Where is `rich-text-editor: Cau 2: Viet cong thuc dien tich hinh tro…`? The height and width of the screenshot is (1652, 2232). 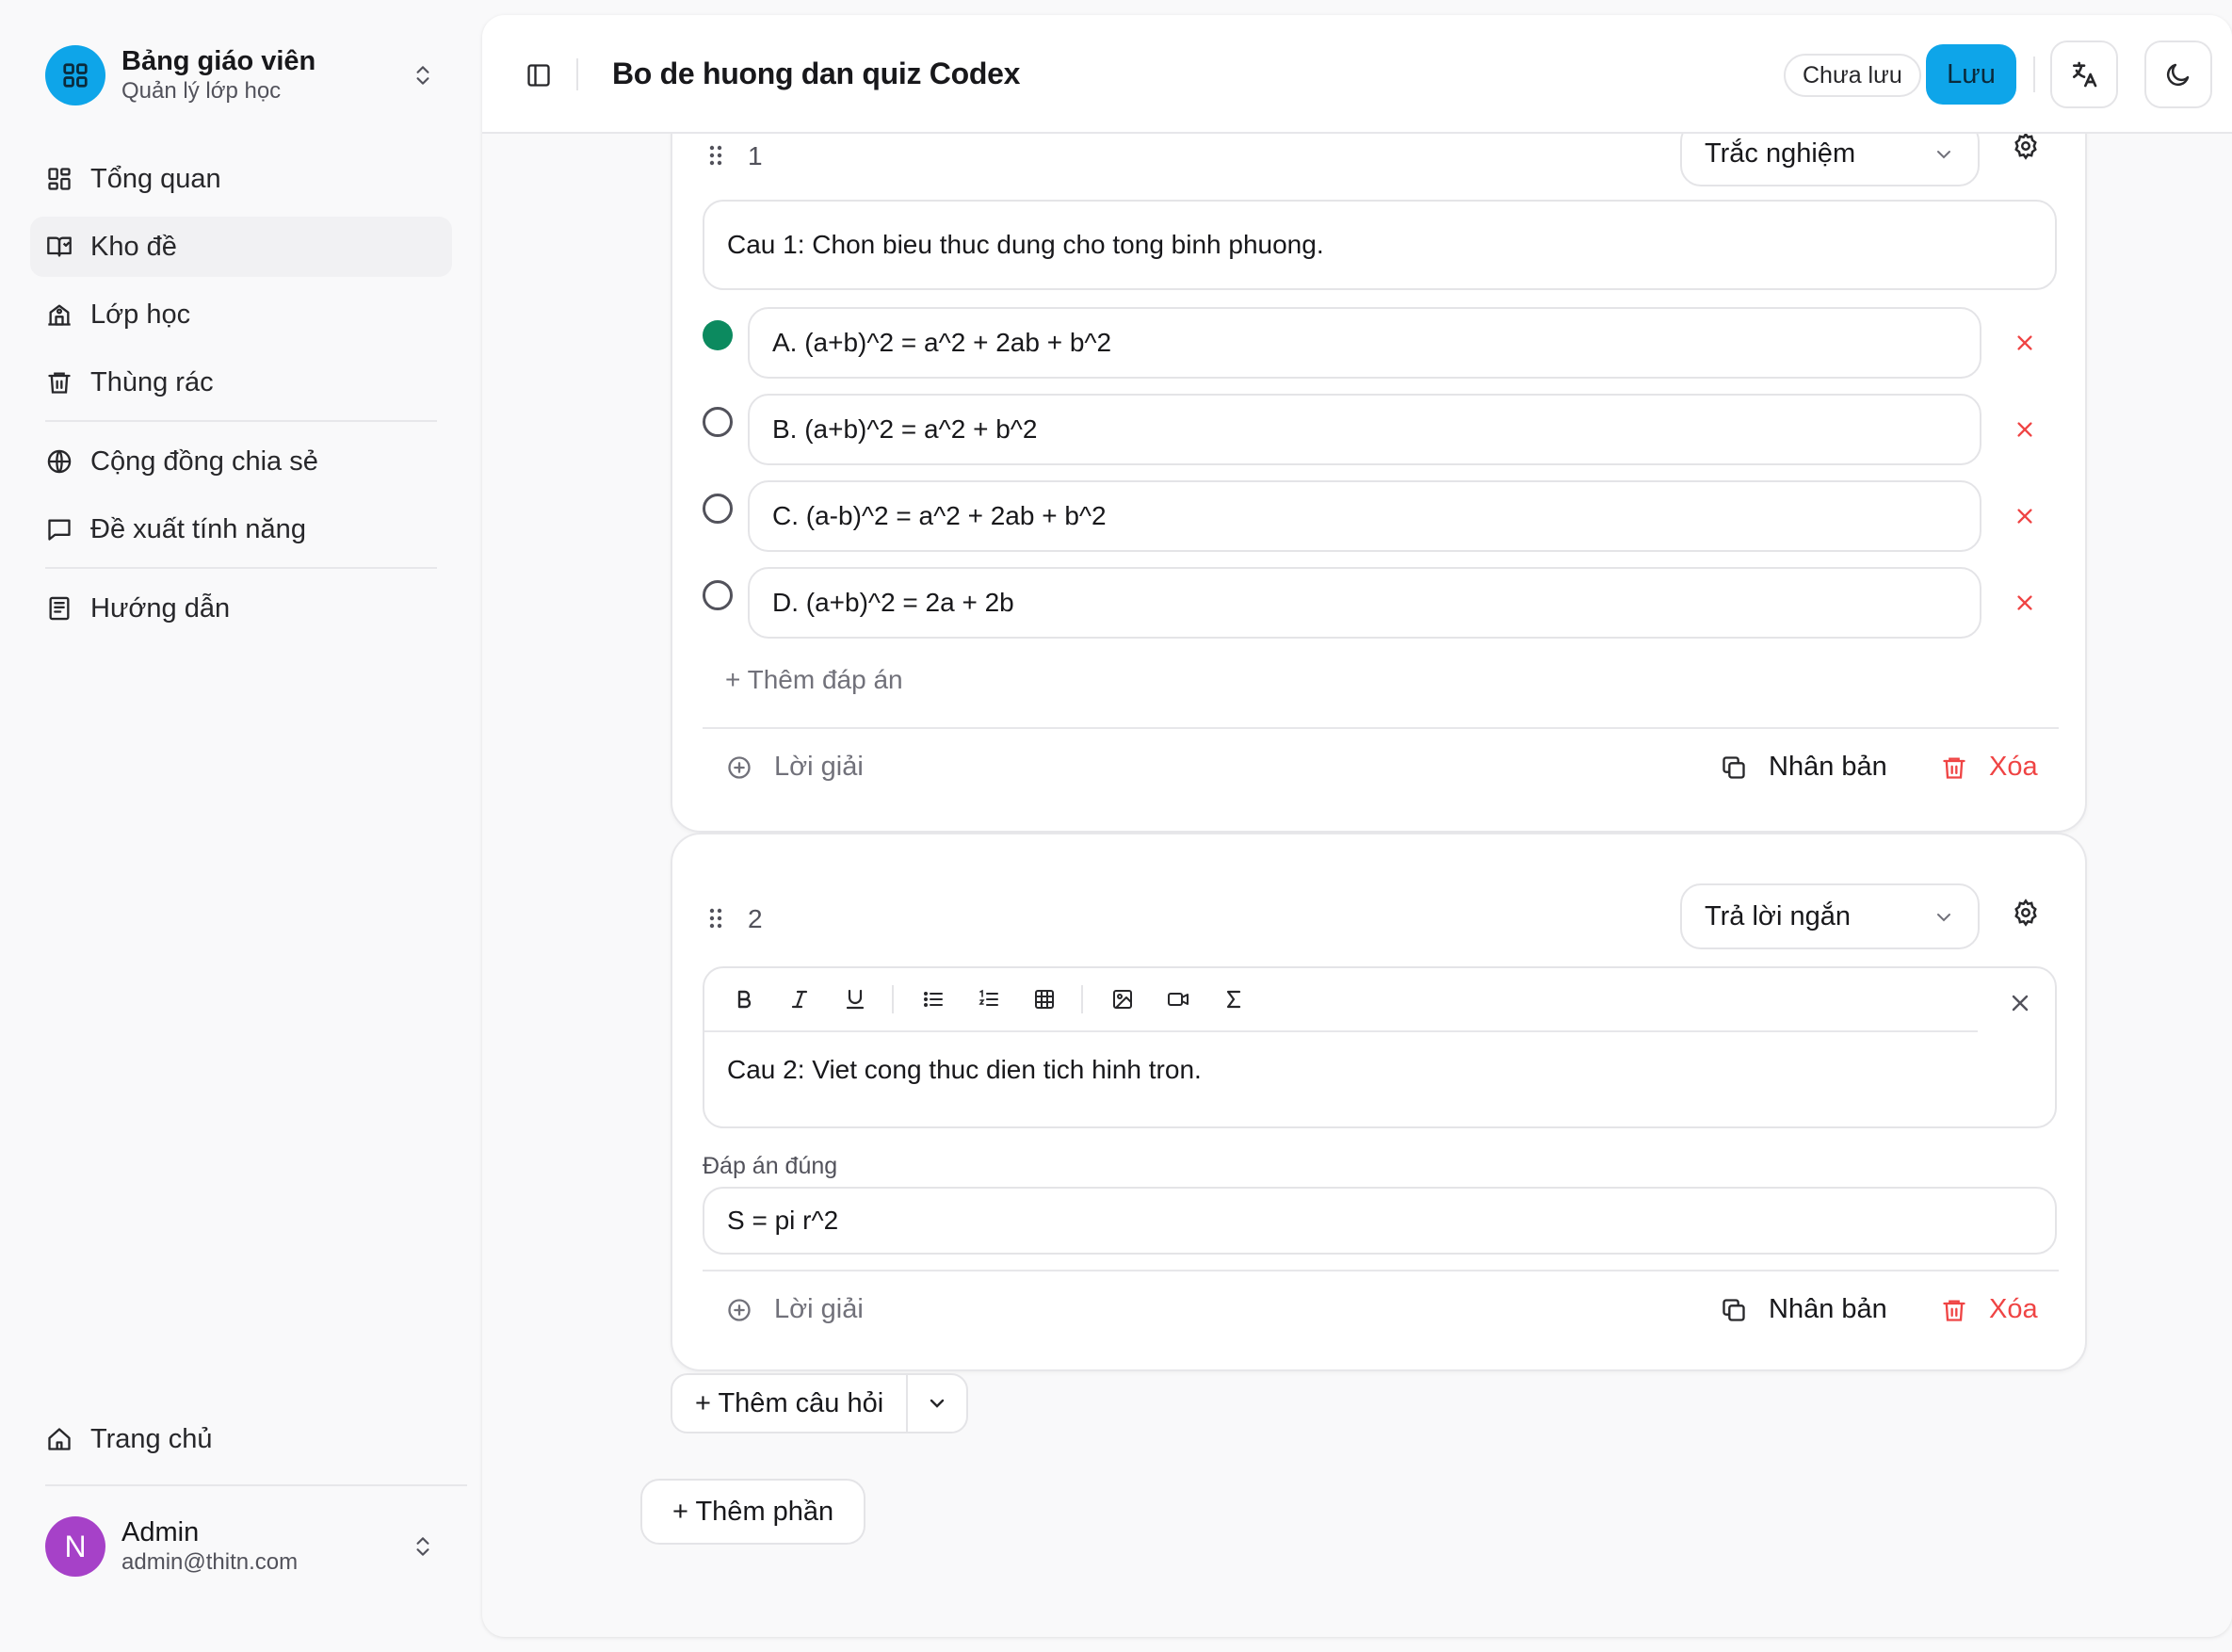 rich-text-editor: Cau 2: Viet cong thuc dien tich hinh tro… is located at coordinates (1380, 1047).